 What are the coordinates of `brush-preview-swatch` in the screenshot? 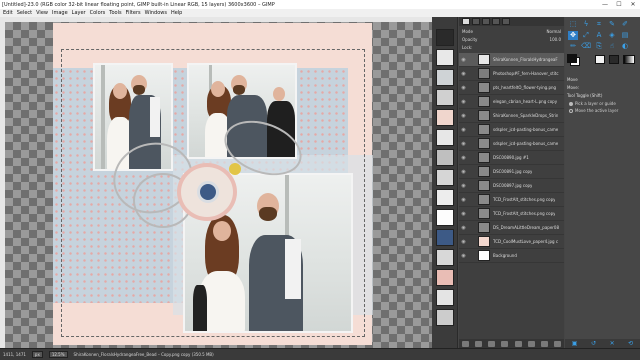 It's located at (600, 59).